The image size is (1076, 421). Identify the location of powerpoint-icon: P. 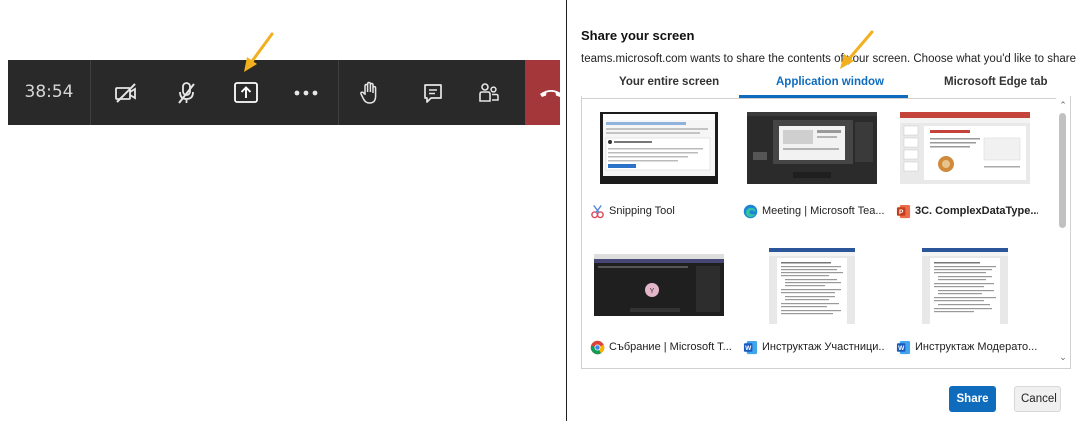
(903, 211).